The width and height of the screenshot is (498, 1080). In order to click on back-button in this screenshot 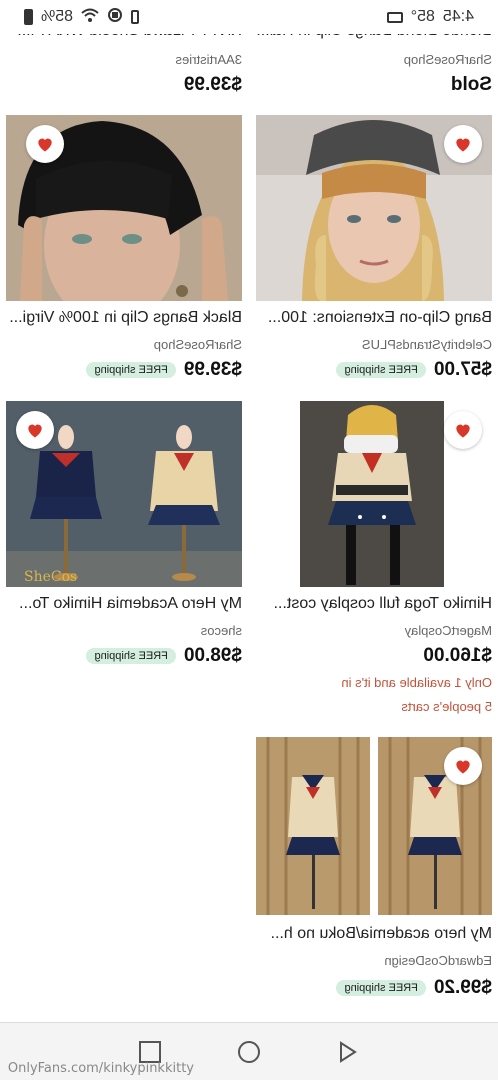, I will do `click(348, 1052)`.